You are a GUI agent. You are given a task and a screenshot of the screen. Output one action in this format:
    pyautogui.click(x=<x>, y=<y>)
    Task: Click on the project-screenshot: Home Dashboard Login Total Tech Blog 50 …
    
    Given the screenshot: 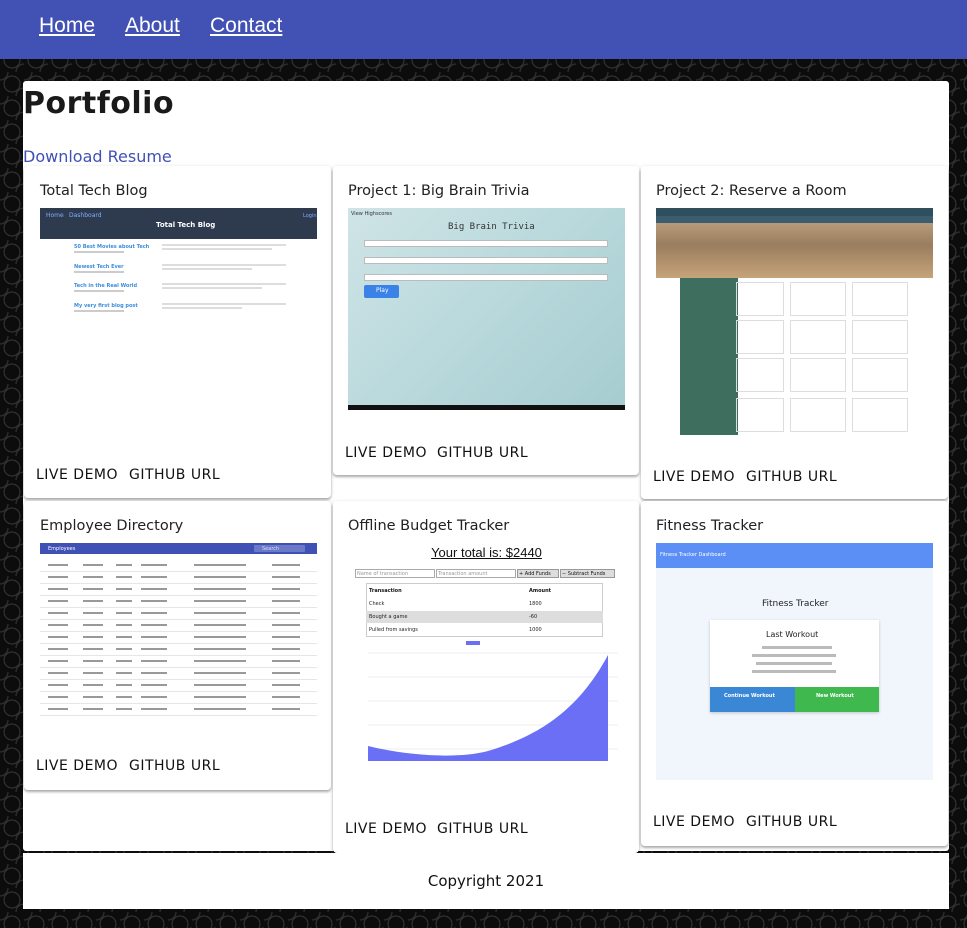 What is the action you would take?
    pyautogui.click(x=178, y=268)
    